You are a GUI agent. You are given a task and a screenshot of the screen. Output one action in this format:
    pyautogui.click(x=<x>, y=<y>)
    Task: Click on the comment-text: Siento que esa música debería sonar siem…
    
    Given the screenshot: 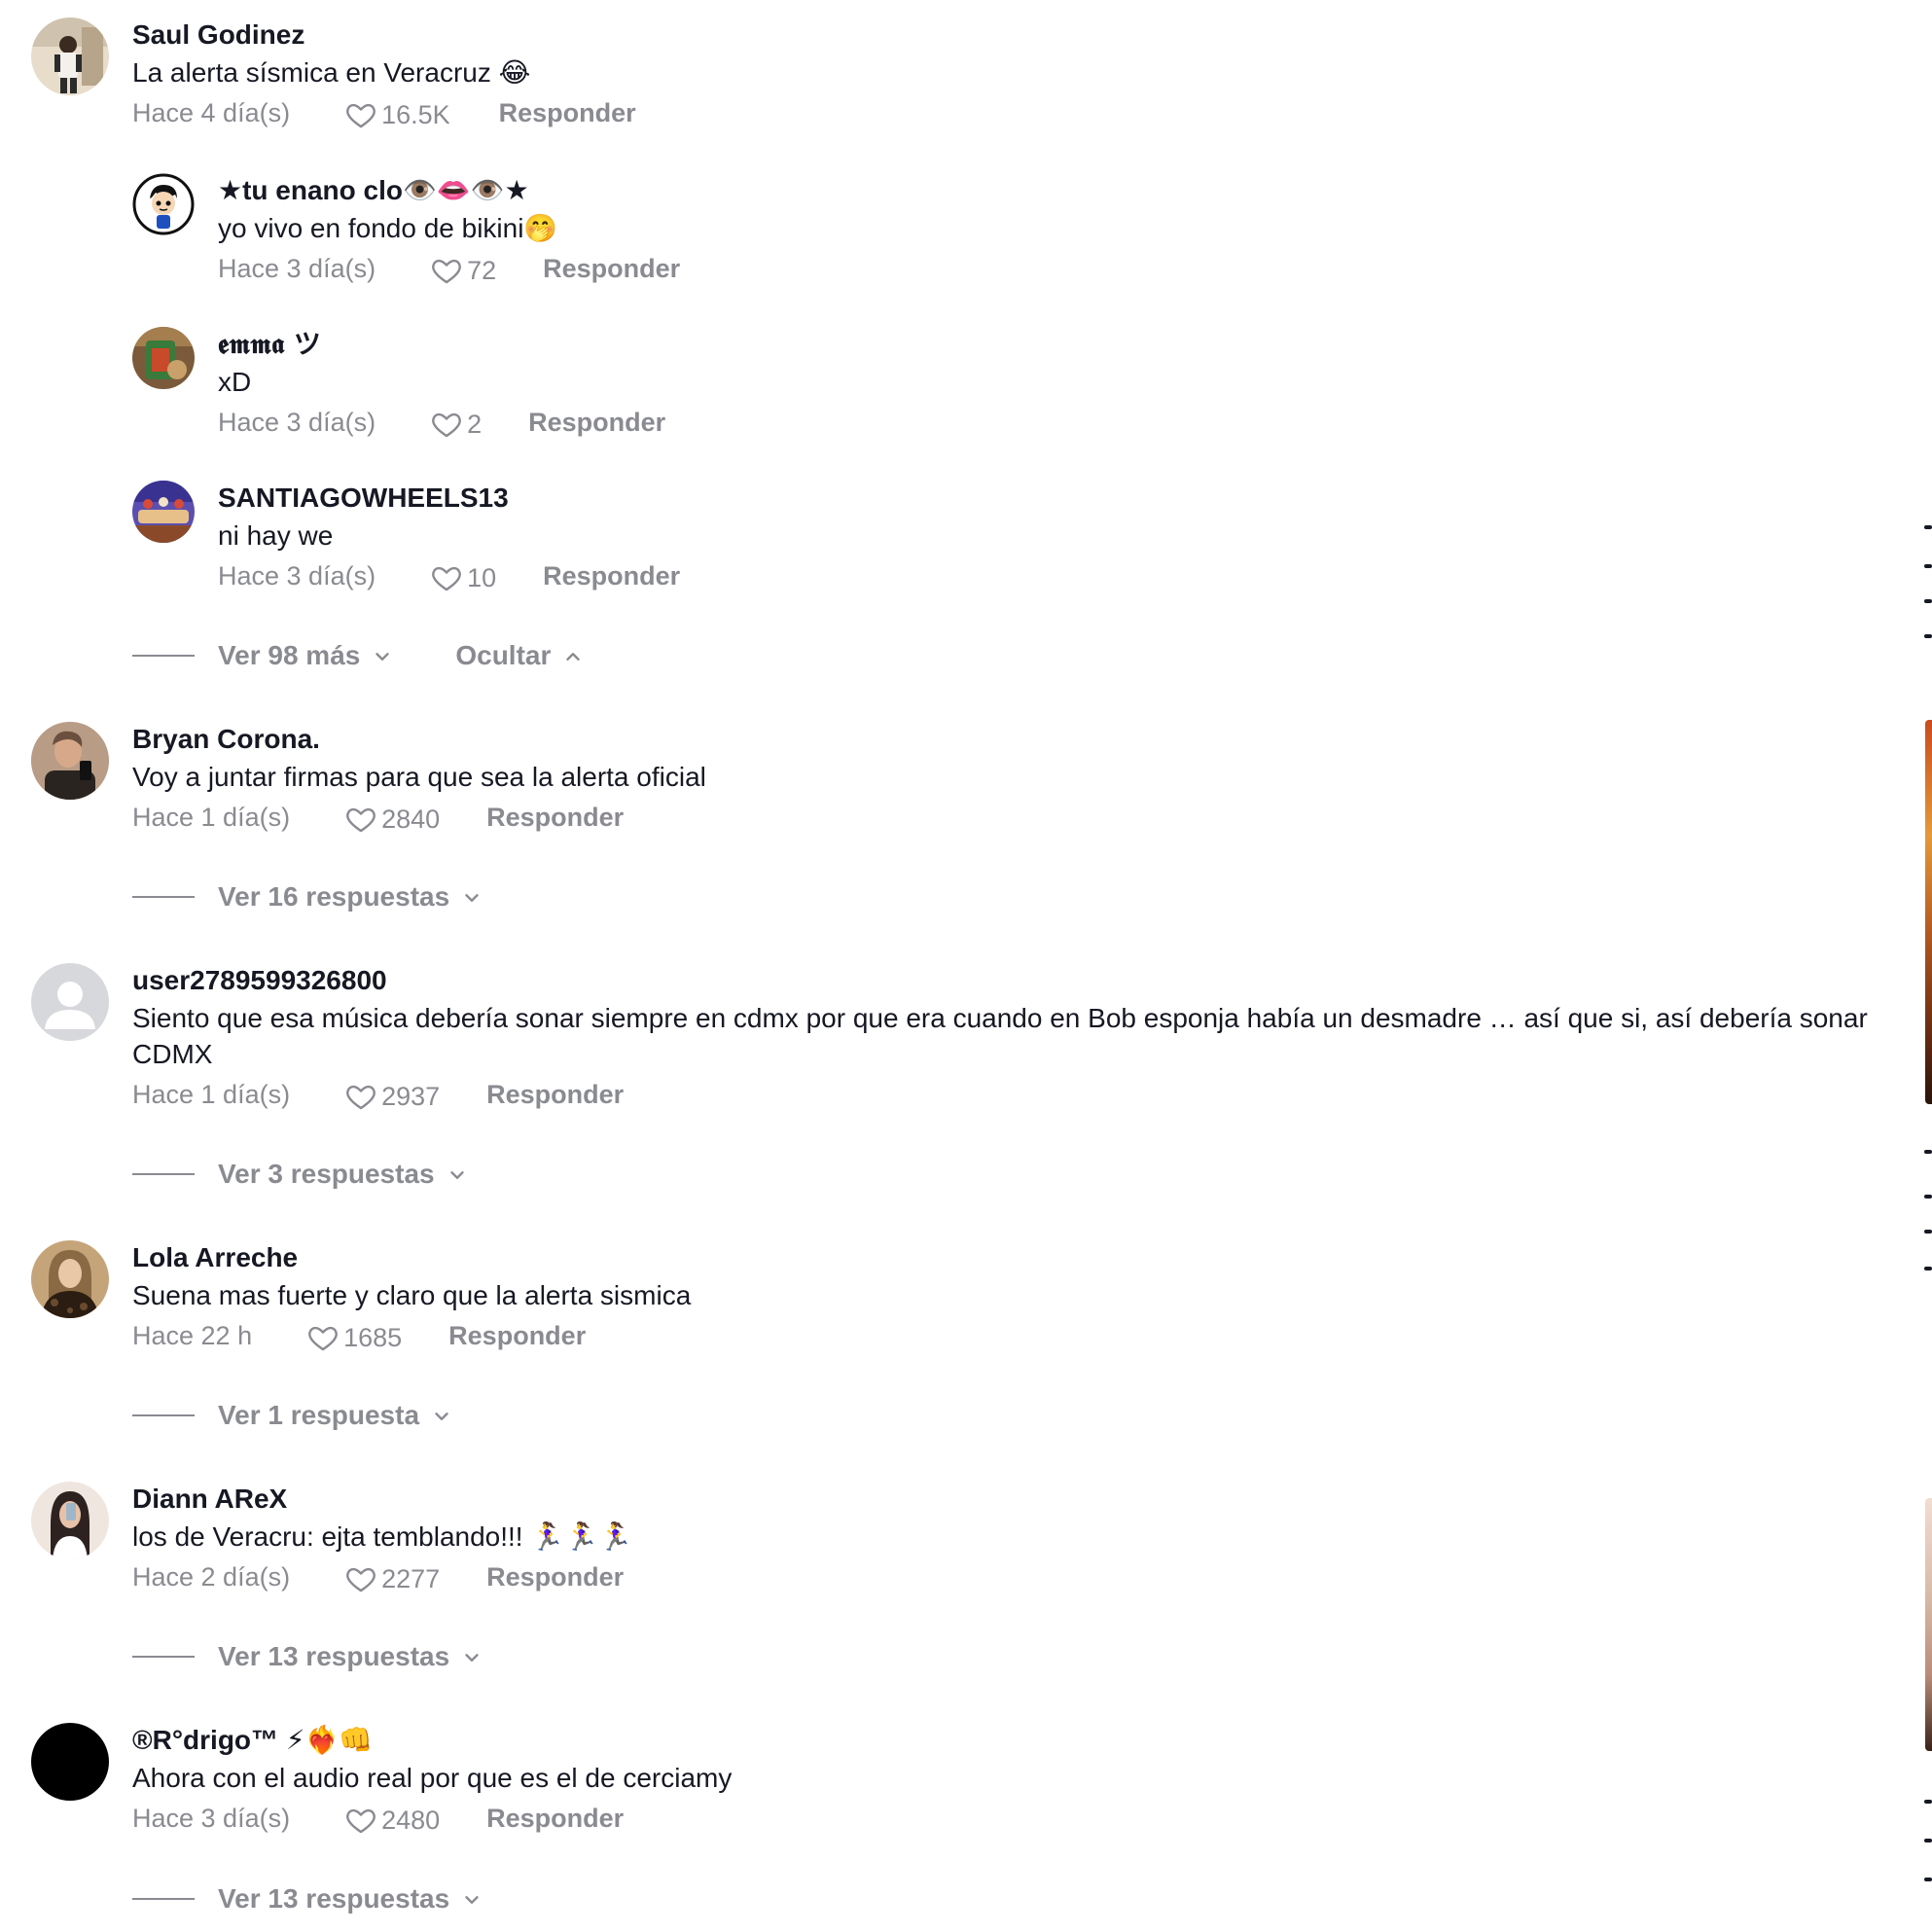 What is the action you would take?
    pyautogui.click(x=1000, y=1036)
    